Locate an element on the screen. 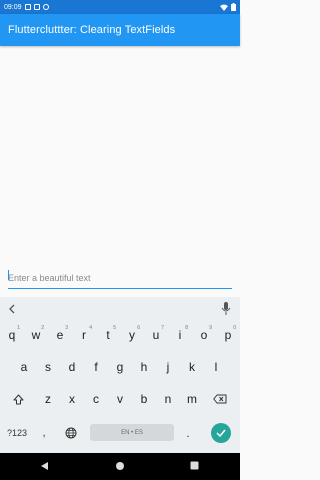 This screenshot has height=480, width=320. key-u: u7 is located at coordinates (156, 335).